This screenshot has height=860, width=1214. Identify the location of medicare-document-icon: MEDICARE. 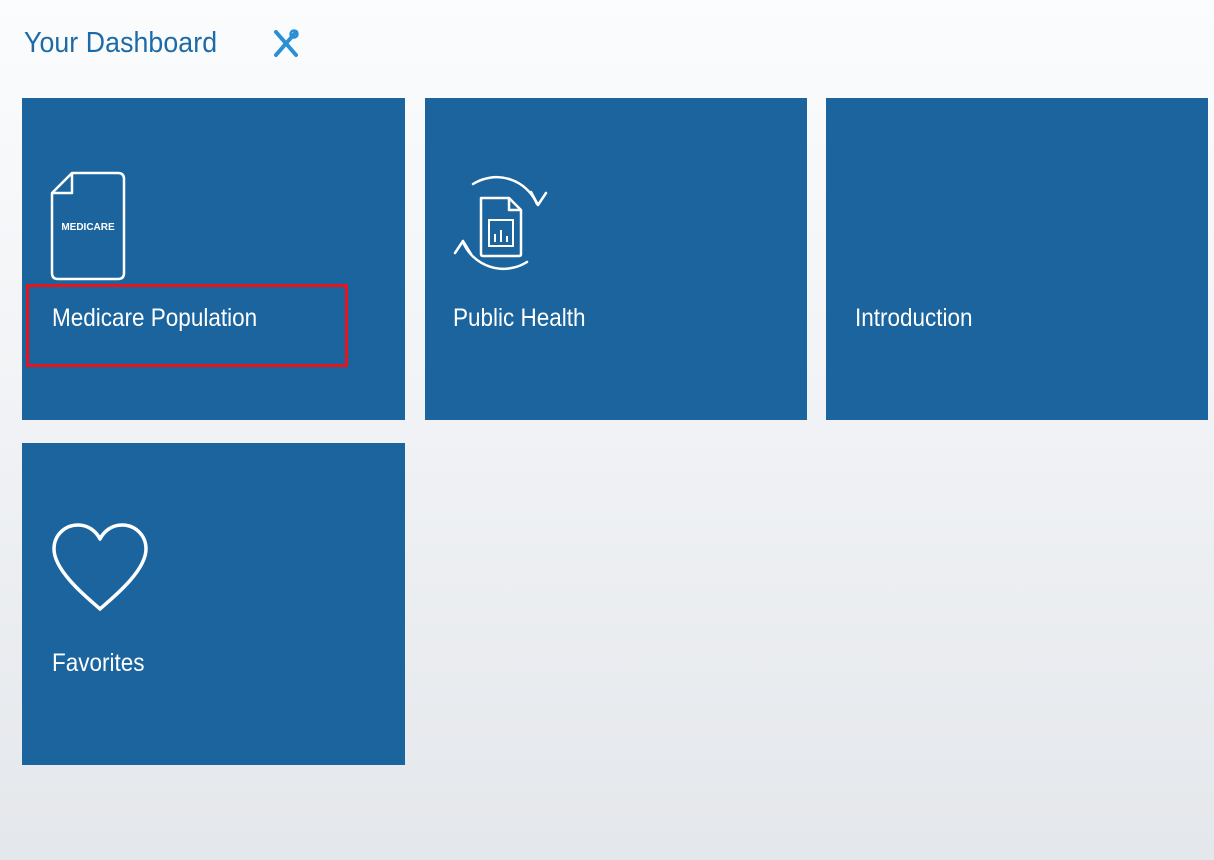
(88, 226).